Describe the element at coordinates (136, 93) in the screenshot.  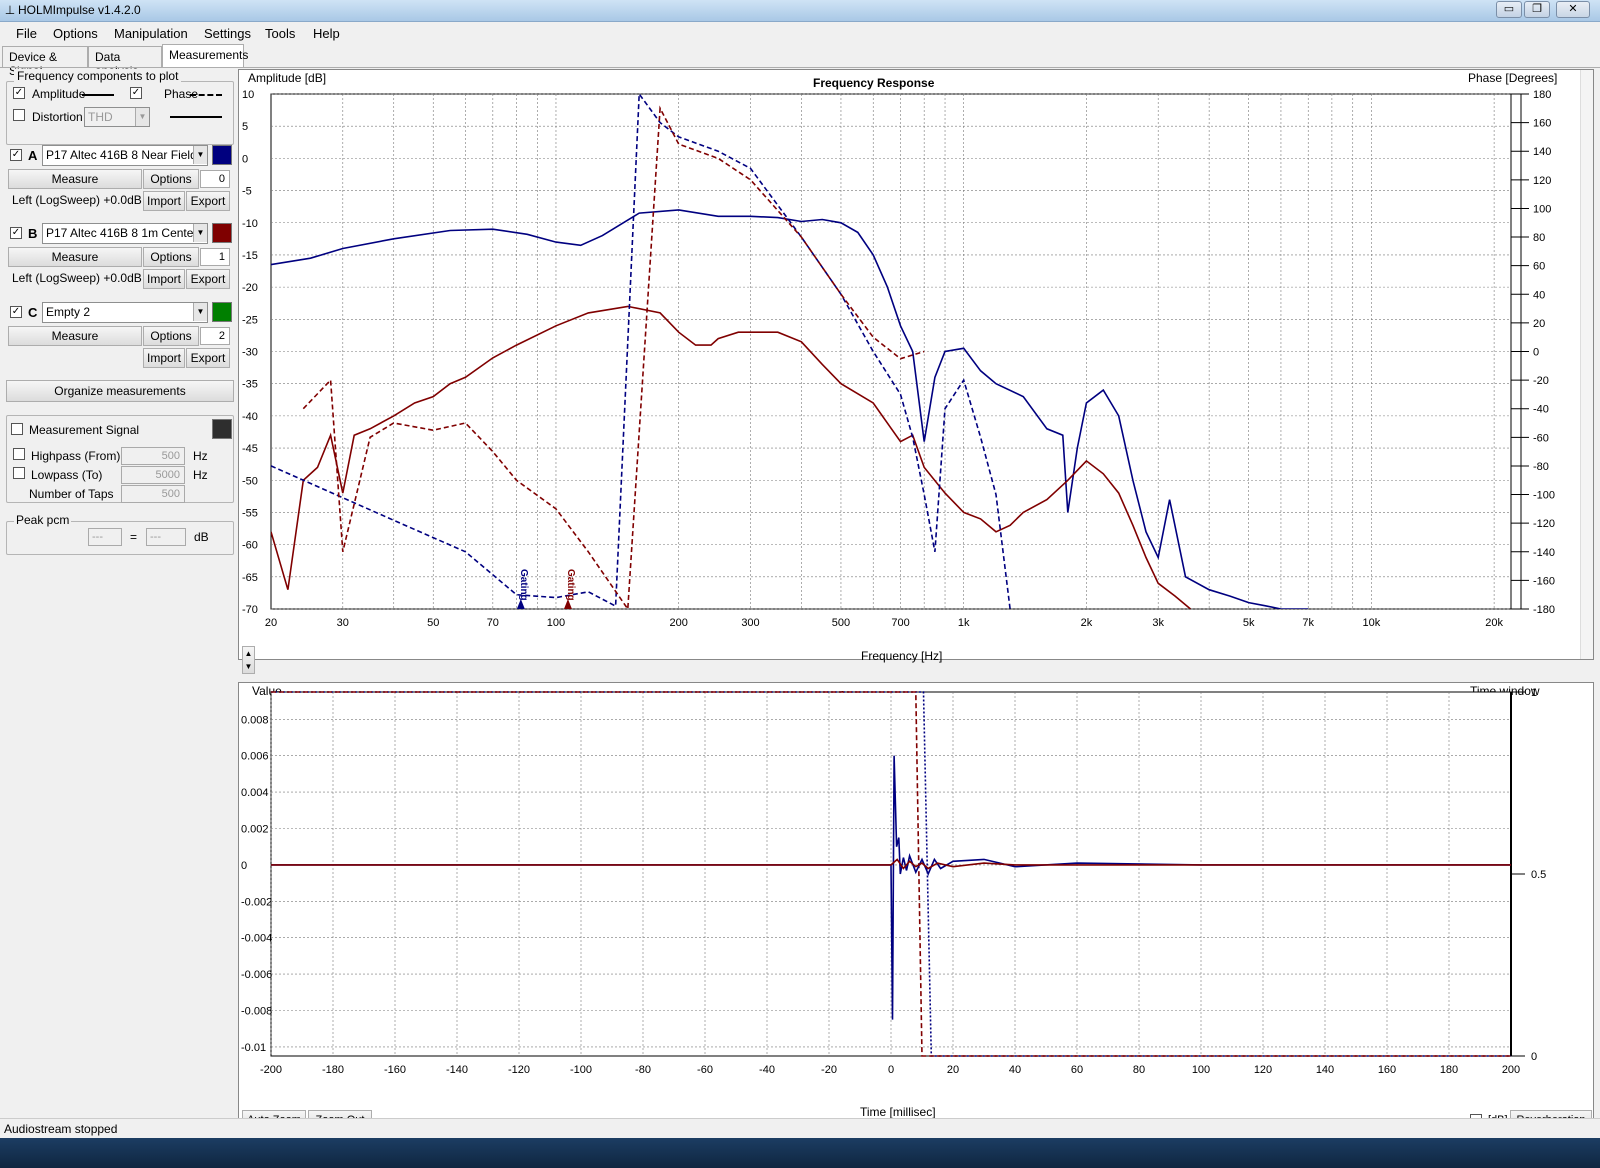
I see `phase-checkbox: ✓` at that location.